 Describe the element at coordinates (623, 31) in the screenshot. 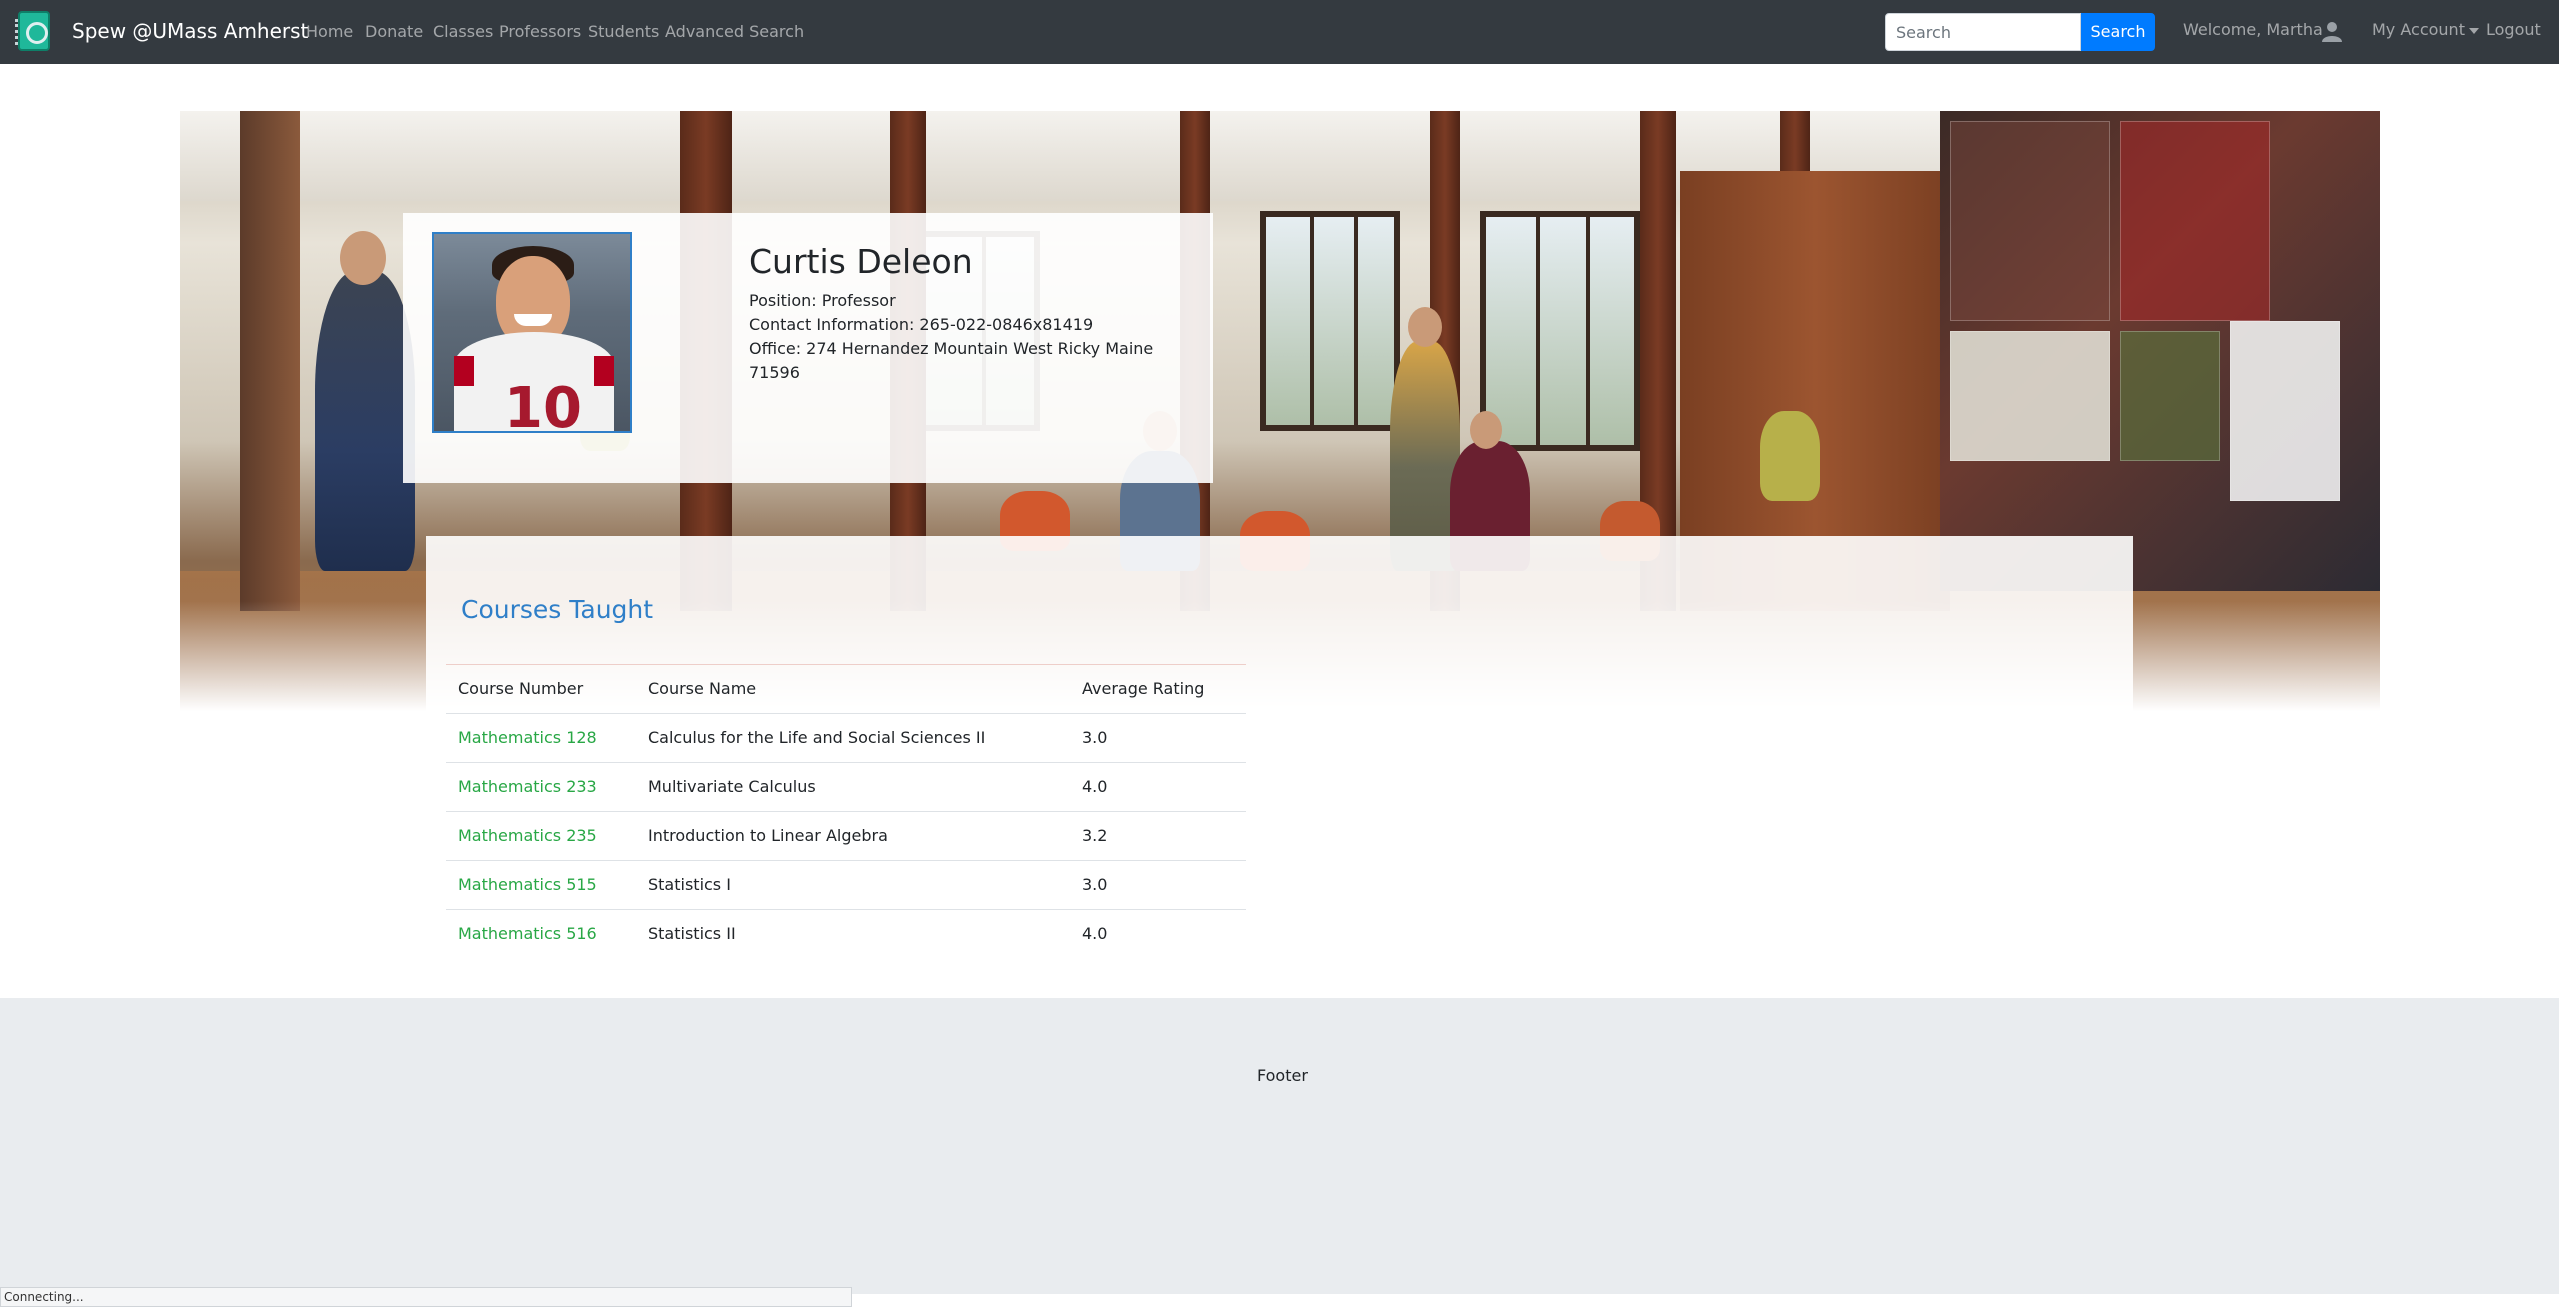

I see `nav-students: Students` at that location.